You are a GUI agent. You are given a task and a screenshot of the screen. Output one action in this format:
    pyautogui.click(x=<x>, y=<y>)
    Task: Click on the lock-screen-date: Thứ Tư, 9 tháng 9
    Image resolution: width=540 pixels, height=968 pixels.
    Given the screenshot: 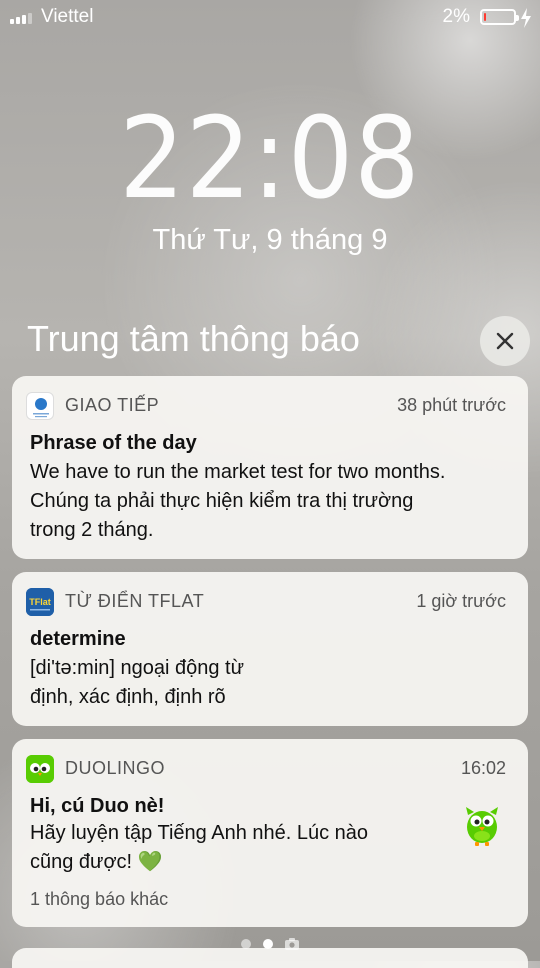 What is the action you would take?
    pyautogui.click(x=270, y=240)
    